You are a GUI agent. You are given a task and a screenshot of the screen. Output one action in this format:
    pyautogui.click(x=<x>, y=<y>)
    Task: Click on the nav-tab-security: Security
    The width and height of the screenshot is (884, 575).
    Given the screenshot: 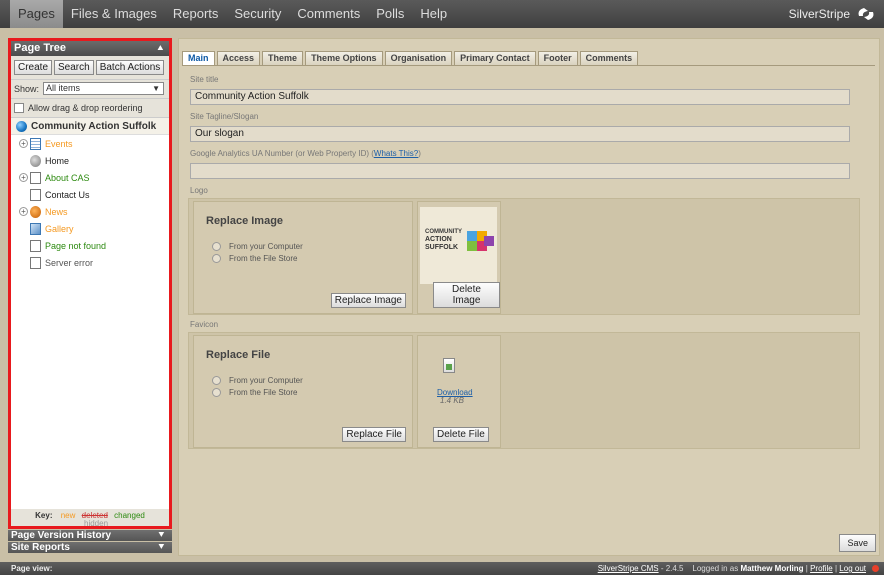 What is the action you would take?
    pyautogui.click(x=257, y=14)
    